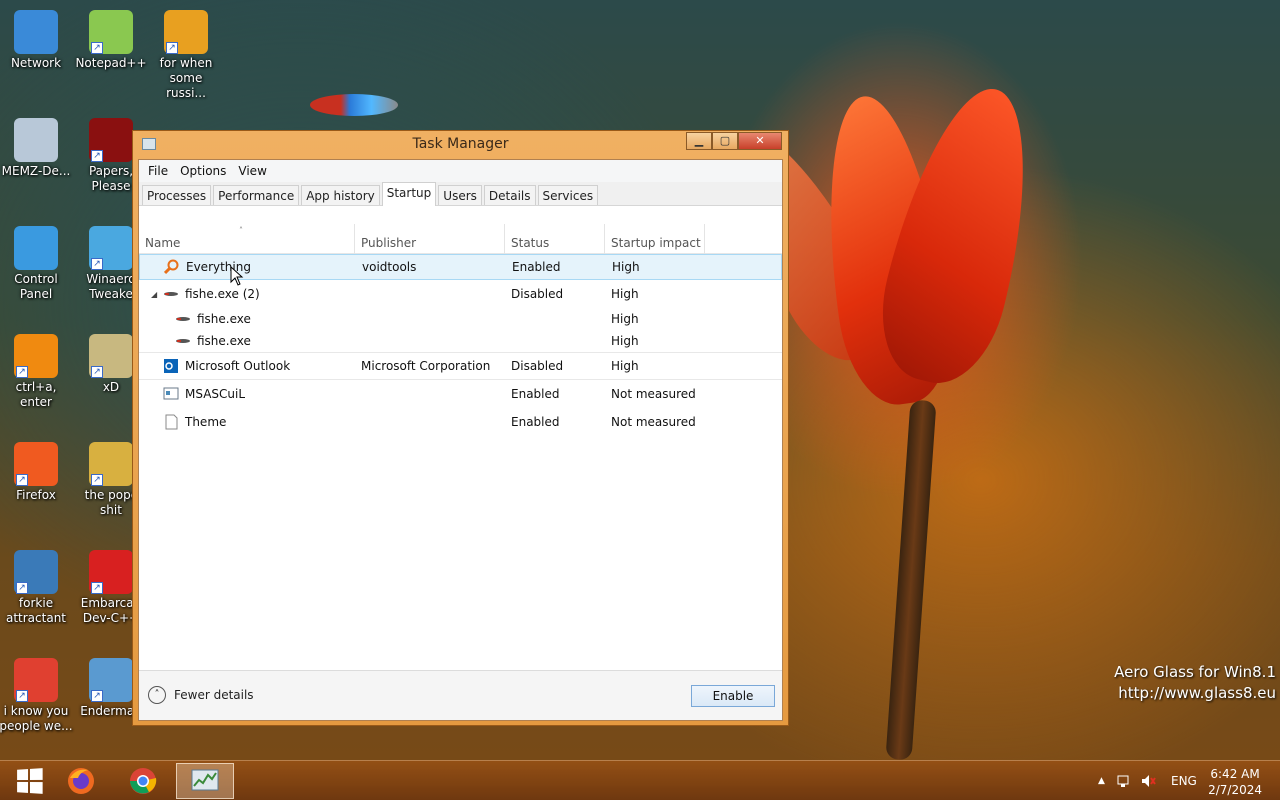  I want to click on bottom-bar: ˄ Fewer details Enable, so click(460, 695).